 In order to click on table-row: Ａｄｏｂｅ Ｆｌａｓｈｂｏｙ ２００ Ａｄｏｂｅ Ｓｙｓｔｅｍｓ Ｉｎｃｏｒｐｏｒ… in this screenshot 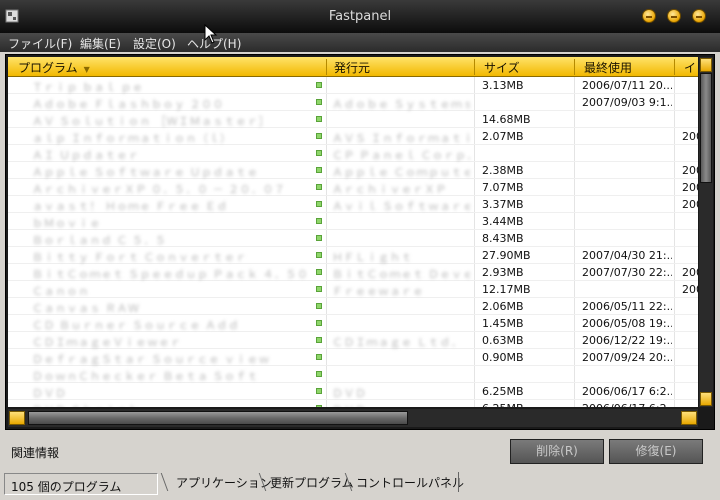, I will do `click(353, 102)`.